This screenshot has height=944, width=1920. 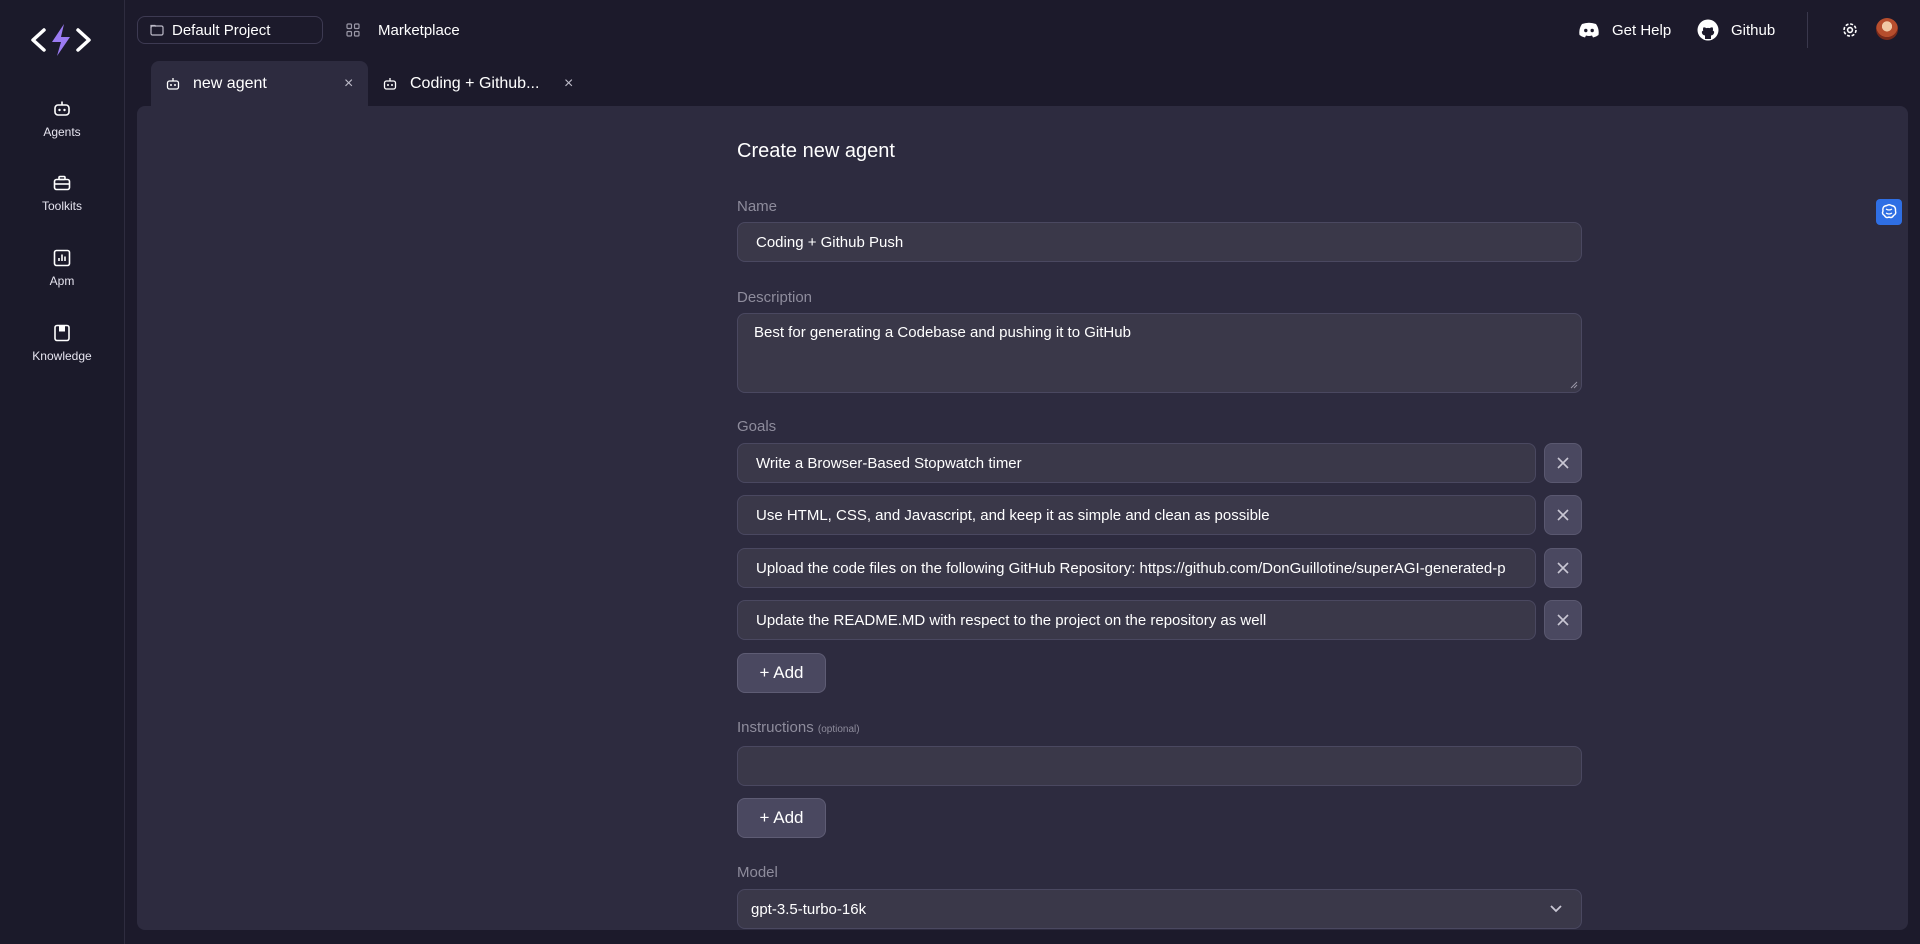 I want to click on sidebar: Agents Toolkits Apm Knowledge, so click(x=62, y=472).